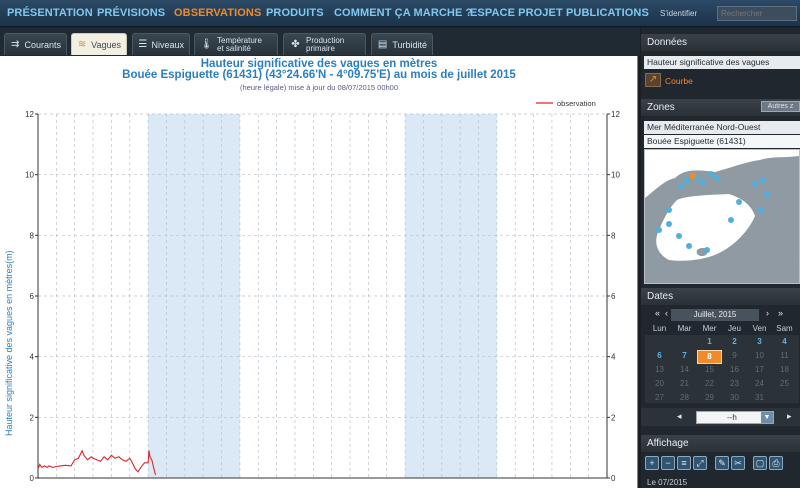  I want to click on y-tick-label-left: 8, so click(32, 235).